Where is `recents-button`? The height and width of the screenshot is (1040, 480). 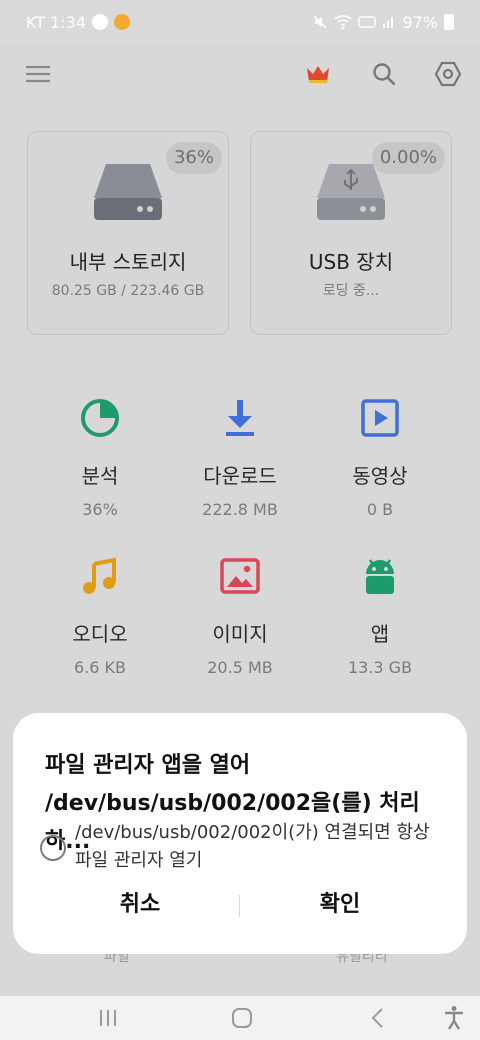
recents-button is located at coordinates (108, 1018).